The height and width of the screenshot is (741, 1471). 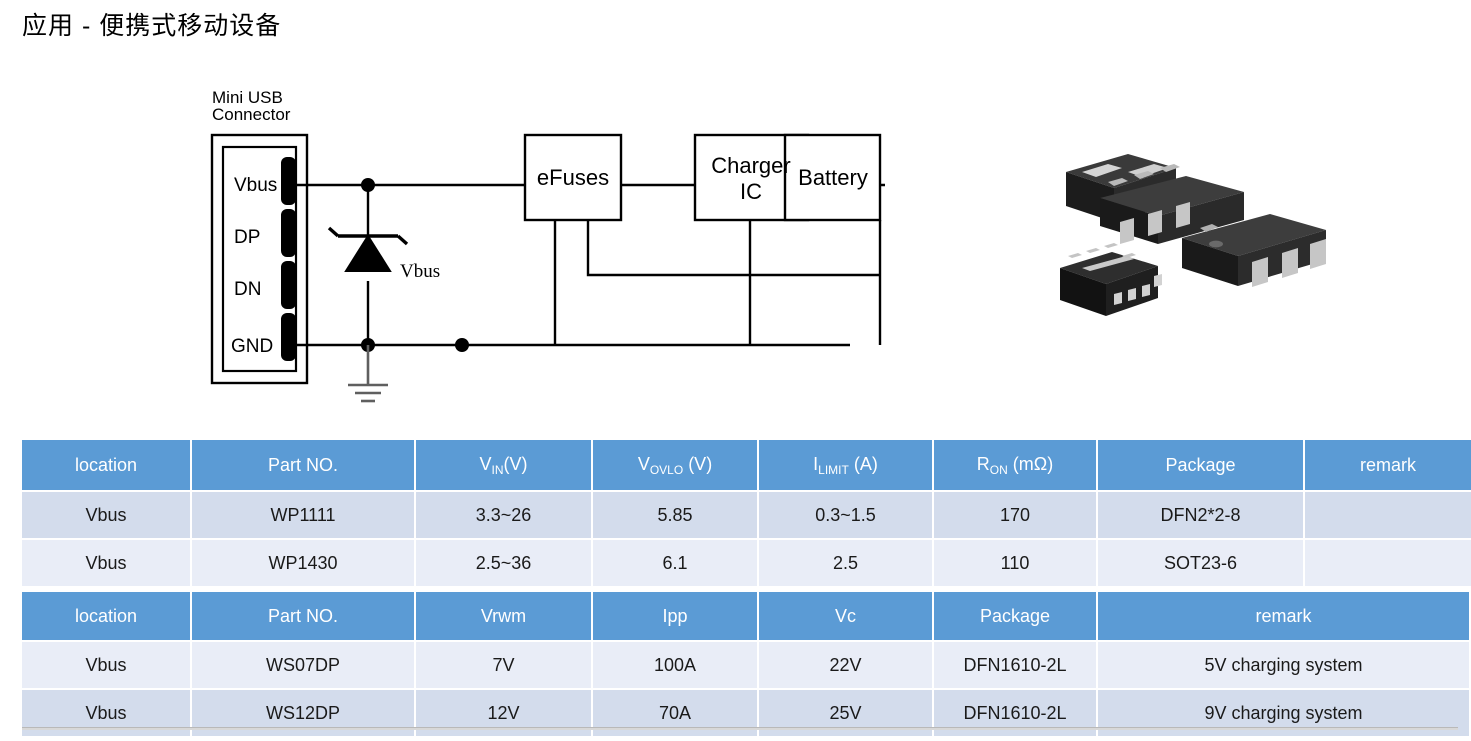 What do you see at coordinates (733, 248) in the screenshot?
I see `wire-efuses-aux` at bounding box center [733, 248].